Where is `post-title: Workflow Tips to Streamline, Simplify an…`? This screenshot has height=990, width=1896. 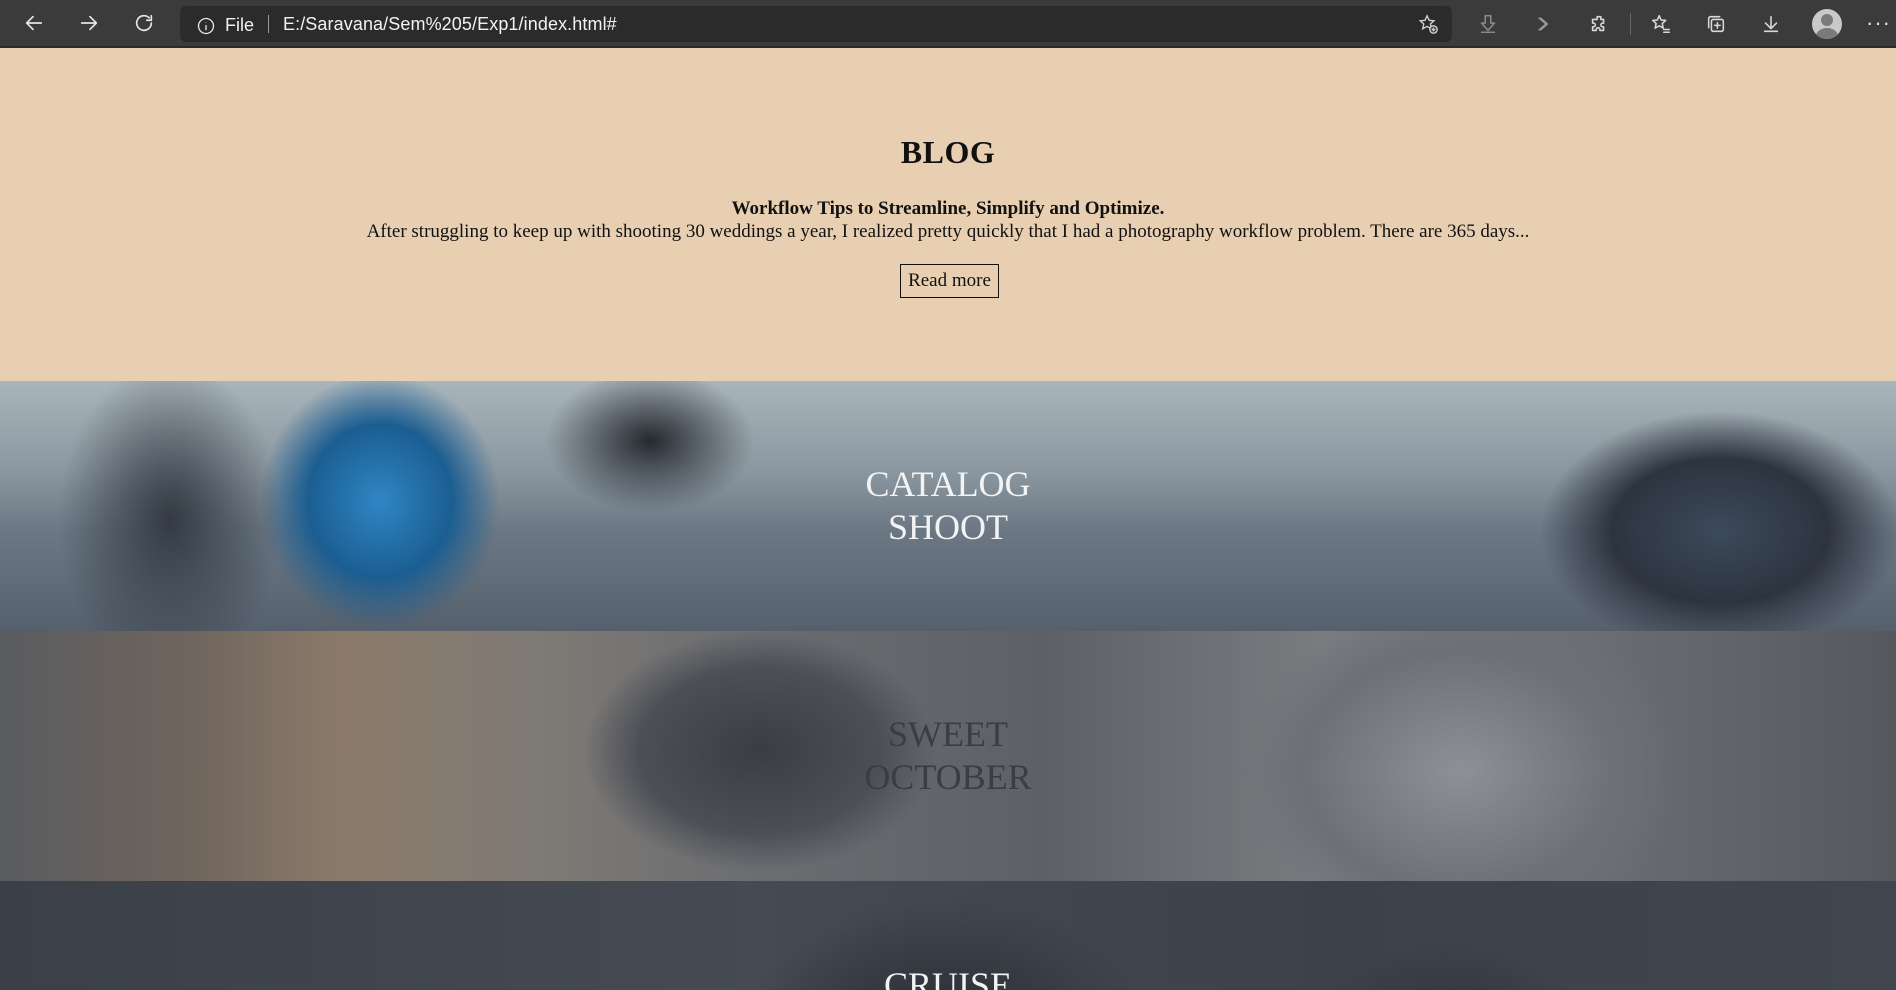 post-title: Workflow Tips to Streamline, Simplify an… is located at coordinates (948, 208).